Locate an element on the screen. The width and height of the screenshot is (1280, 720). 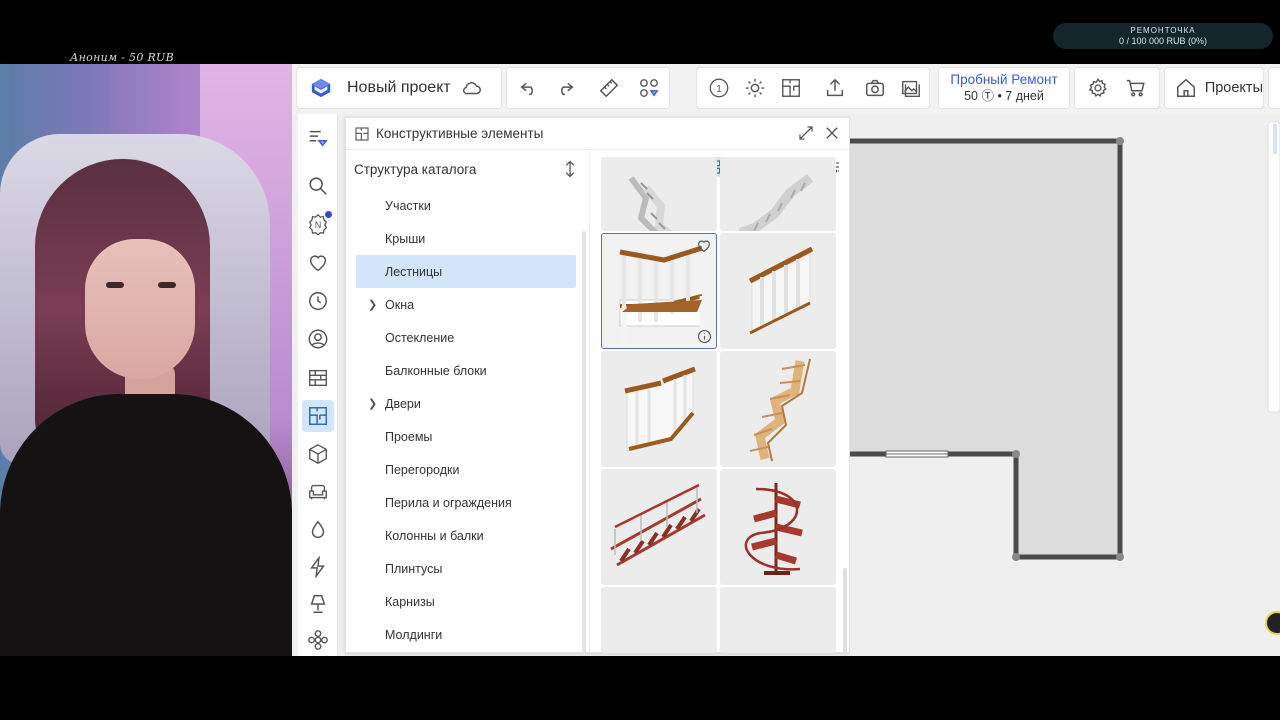
tree-item-balcony-blocks: Балконные блоки is located at coordinates (466, 370).